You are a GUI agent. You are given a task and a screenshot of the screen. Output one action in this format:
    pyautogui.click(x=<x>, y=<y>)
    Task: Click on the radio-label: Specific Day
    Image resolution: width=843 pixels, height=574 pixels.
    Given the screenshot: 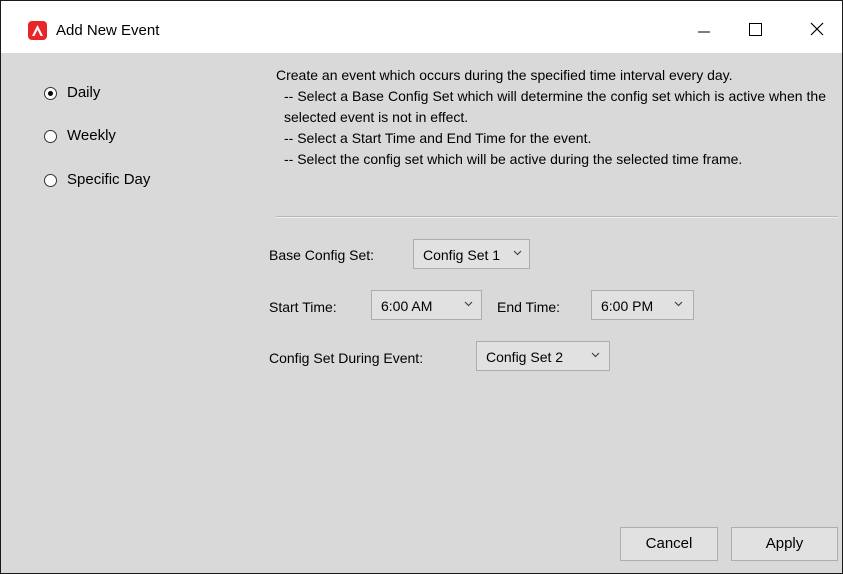 What is the action you would take?
    pyautogui.click(x=109, y=179)
    